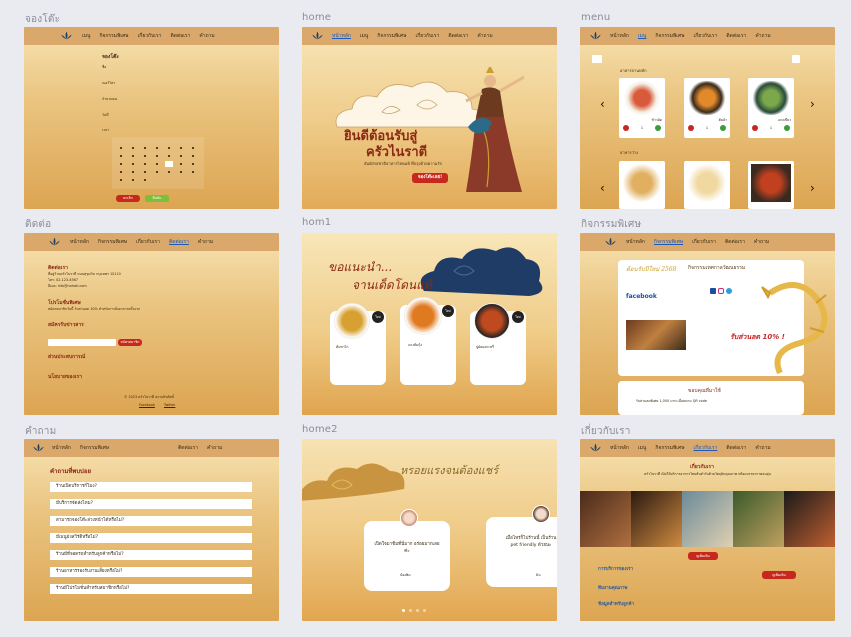 The image size is (851, 637). What do you see at coordinates (169, 405) in the screenshot?
I see `twitter-link: Twitter` at bounding box center [169, 405].